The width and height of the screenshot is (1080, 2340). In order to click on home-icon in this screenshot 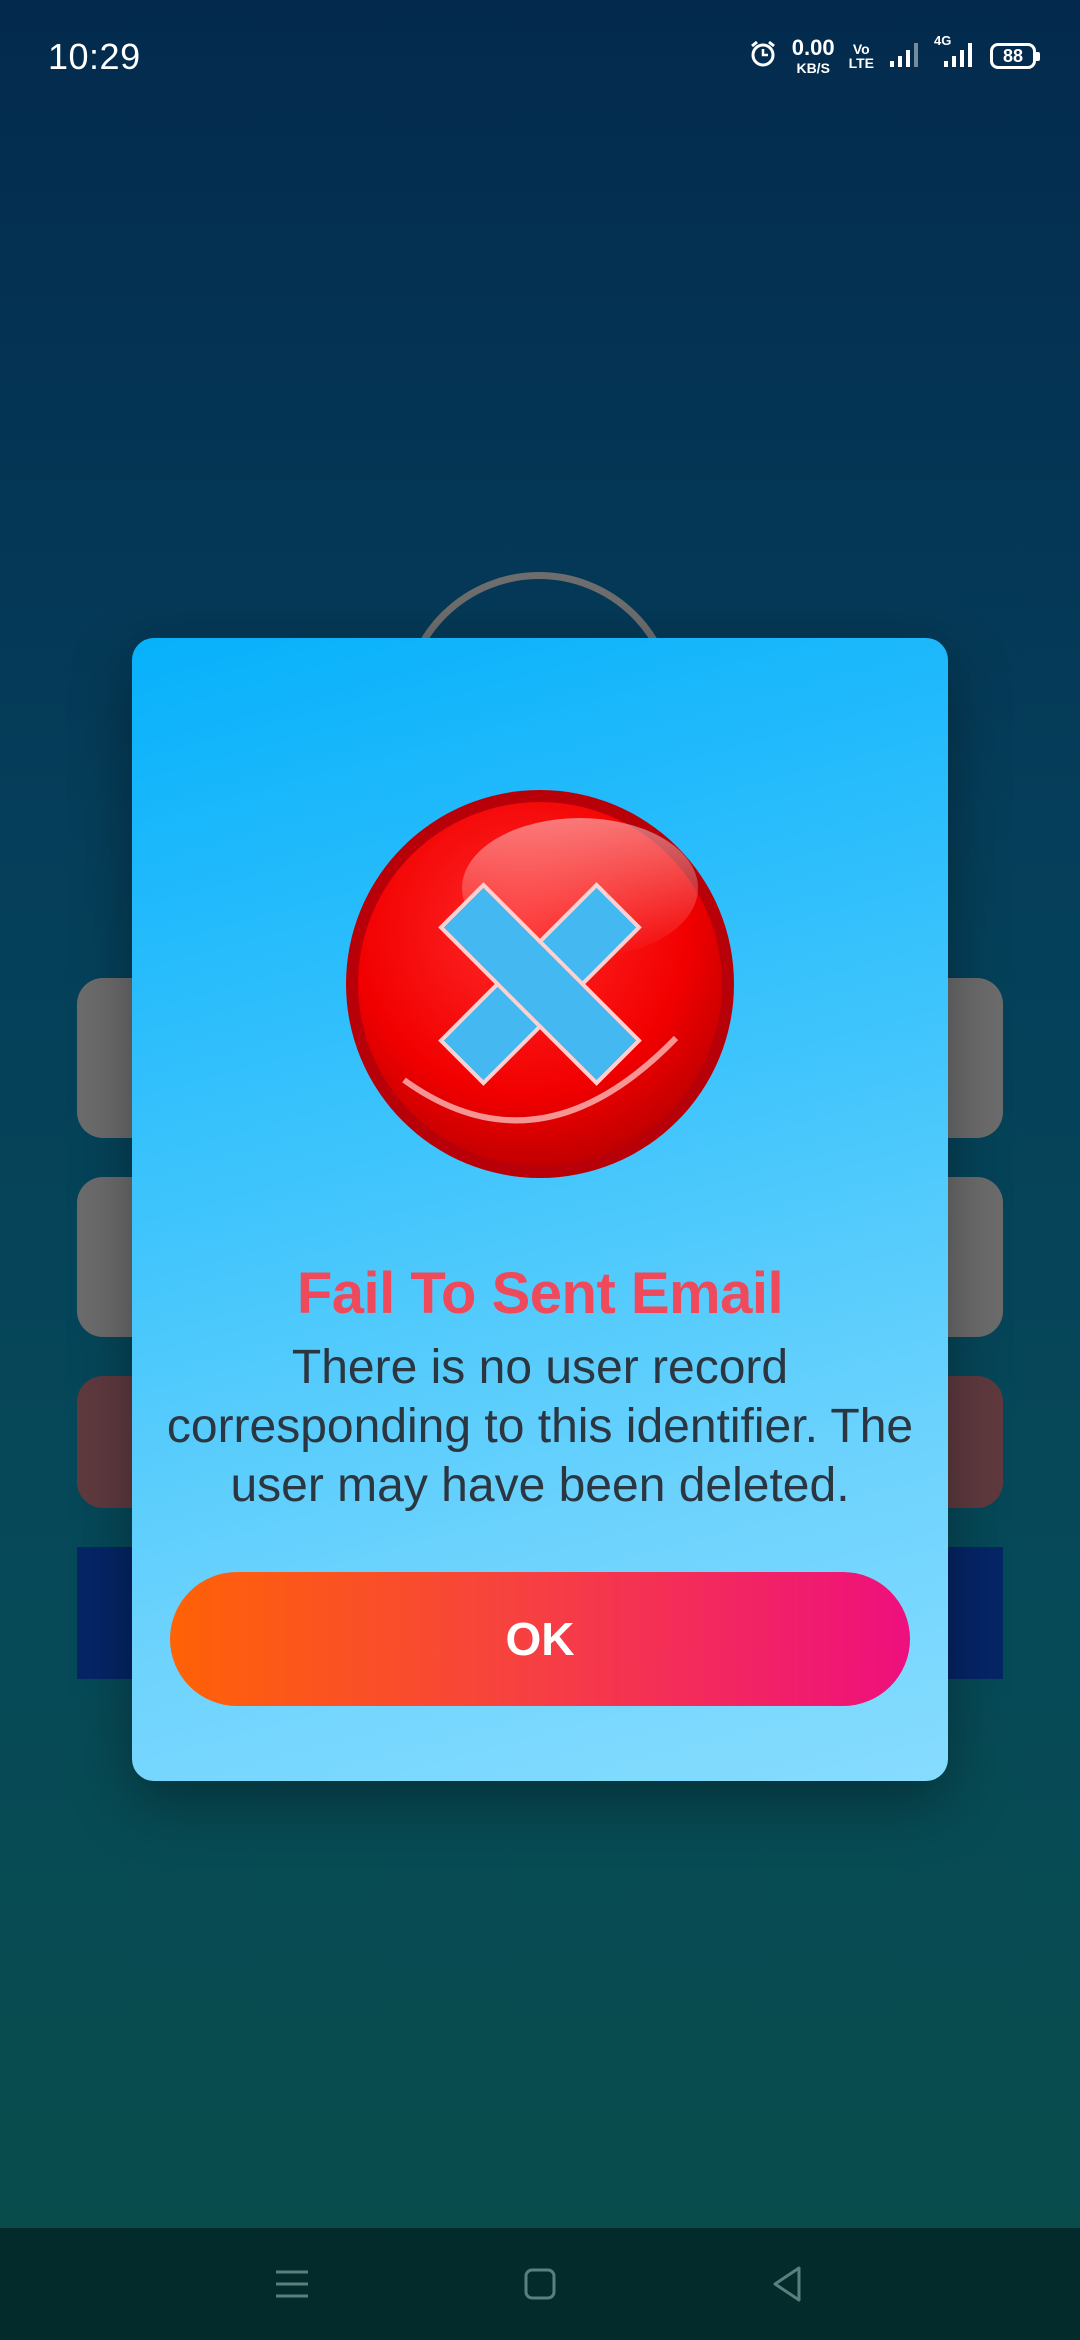, I will do `click(540, 2286)`.